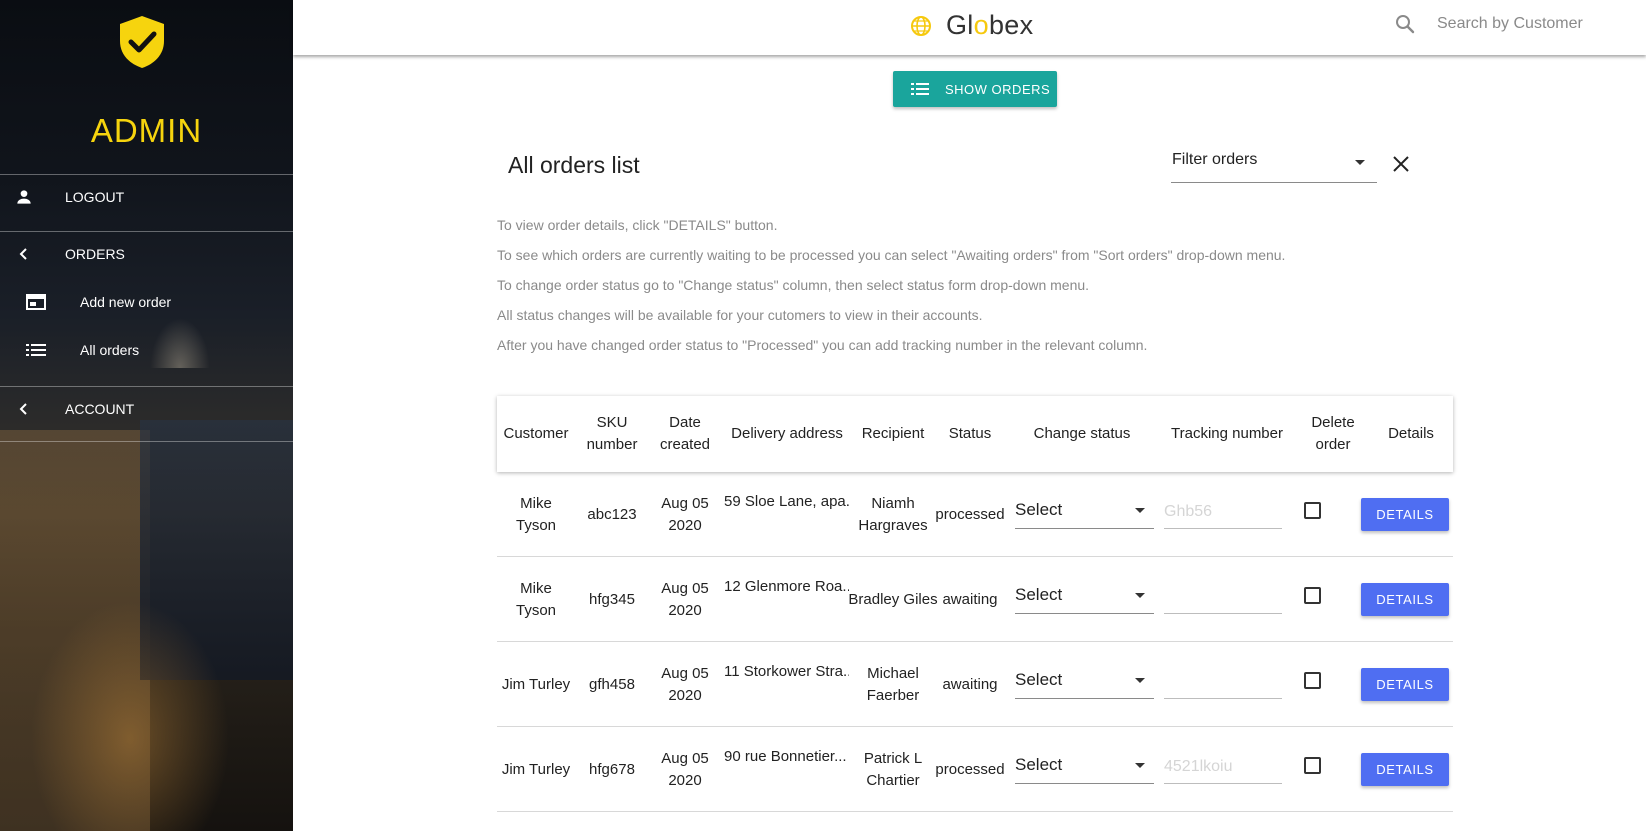 This screenshot has height=831, width=1646. What do you see at coordinates (95, 254) in the screenshot?
I see `sidebar-item-label: ORDERS` at bounding box center [95, 254].